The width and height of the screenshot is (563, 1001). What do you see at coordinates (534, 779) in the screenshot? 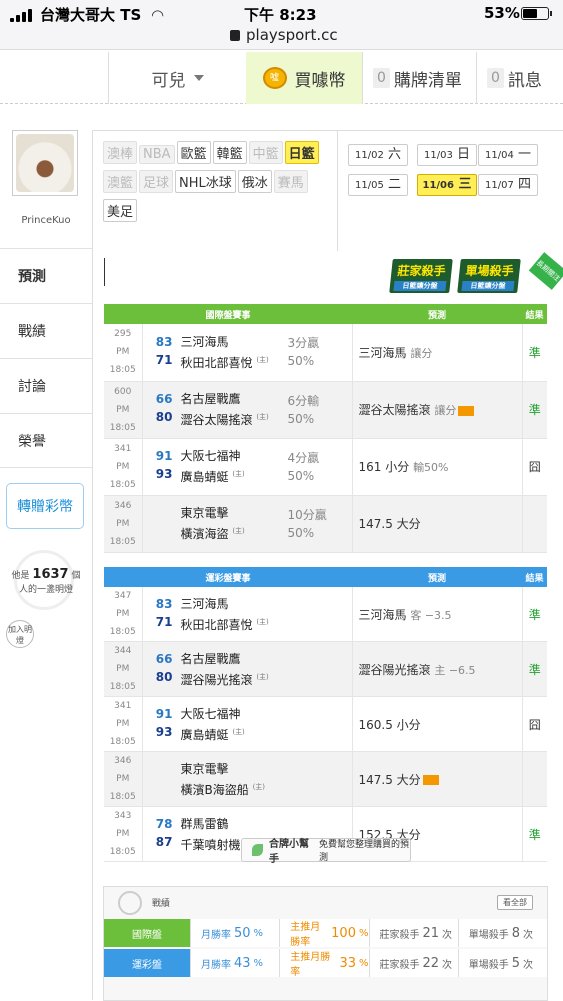
I see `result` at bounding box center [534, 779].